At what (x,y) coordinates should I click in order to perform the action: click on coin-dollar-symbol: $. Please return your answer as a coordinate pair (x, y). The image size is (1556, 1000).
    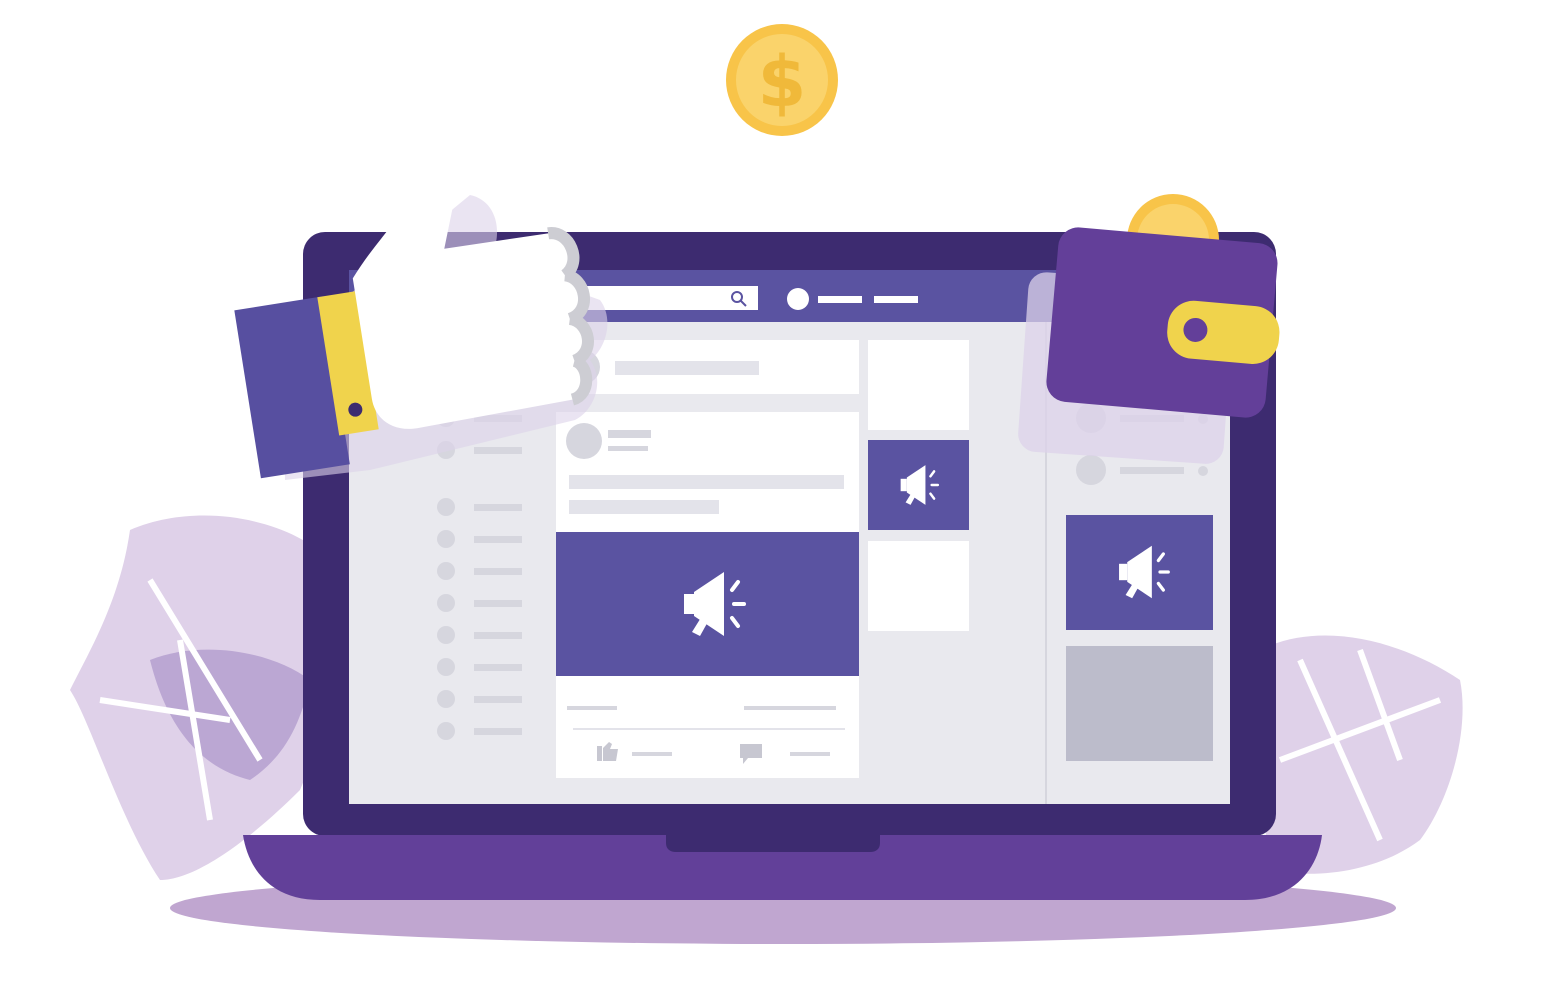
    Looking at the image, I should click on (782, 82).